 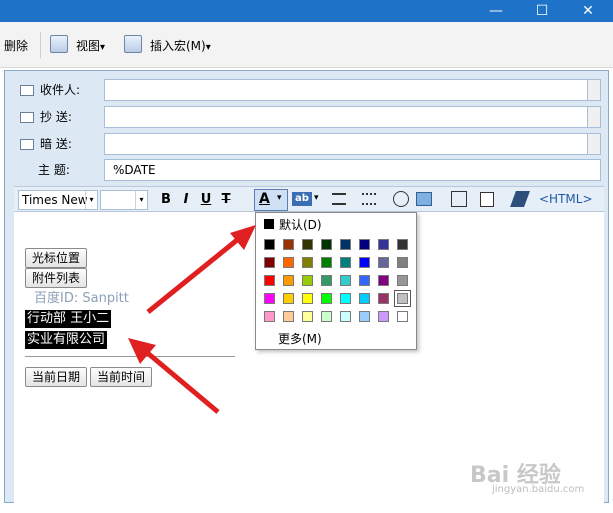 What do you see at coordinates (243, 237) in the screenshot?
I see `arrow-head-up` at bounding box center [243, 237].